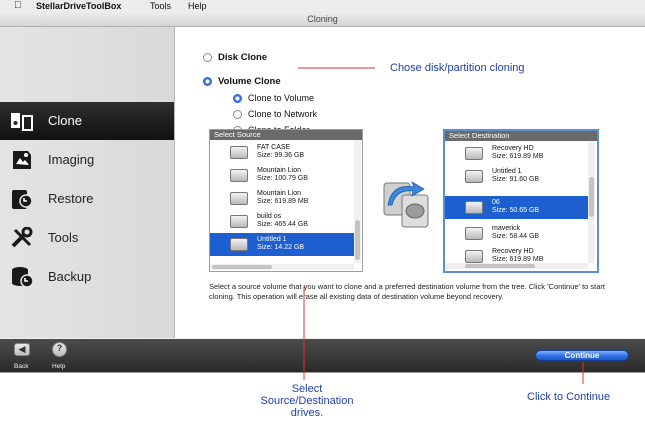  I want to click on annotation-line-3: drives., so click(307, 413).